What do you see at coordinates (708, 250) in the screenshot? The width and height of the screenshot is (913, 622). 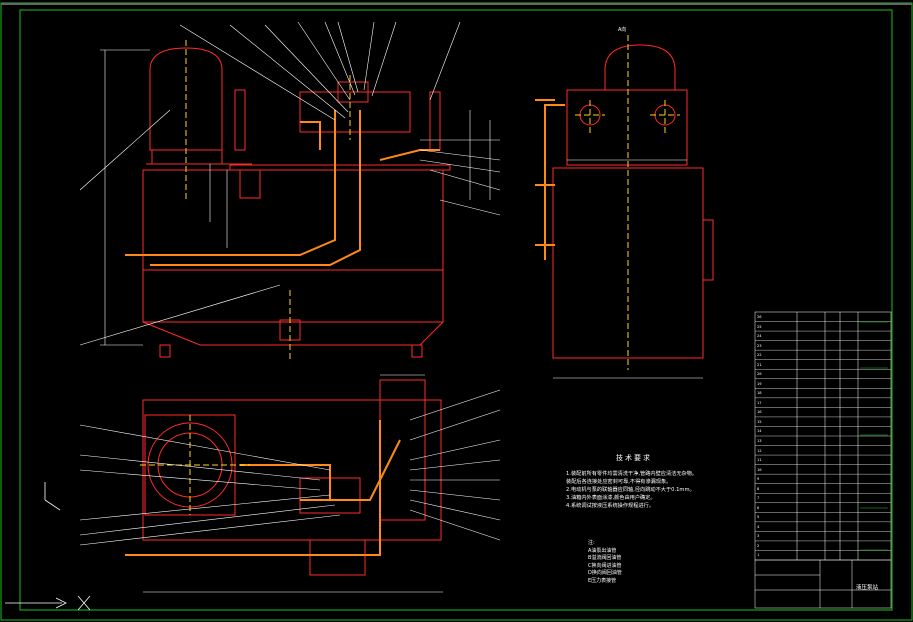 I see `side-level-gauge` at bounding box center [708, 250].